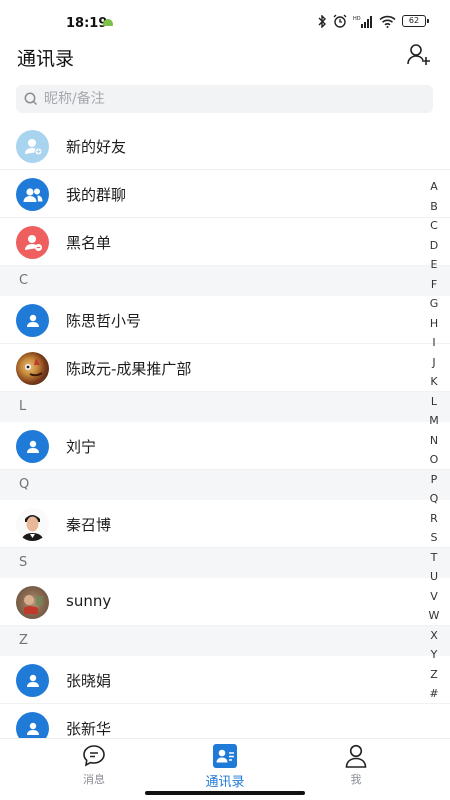 The image size is (450, 800). What do you see at coordinates (225, 602) in the screenshot?
I see `contact-row: sunny` at bounding box center [225, 602].